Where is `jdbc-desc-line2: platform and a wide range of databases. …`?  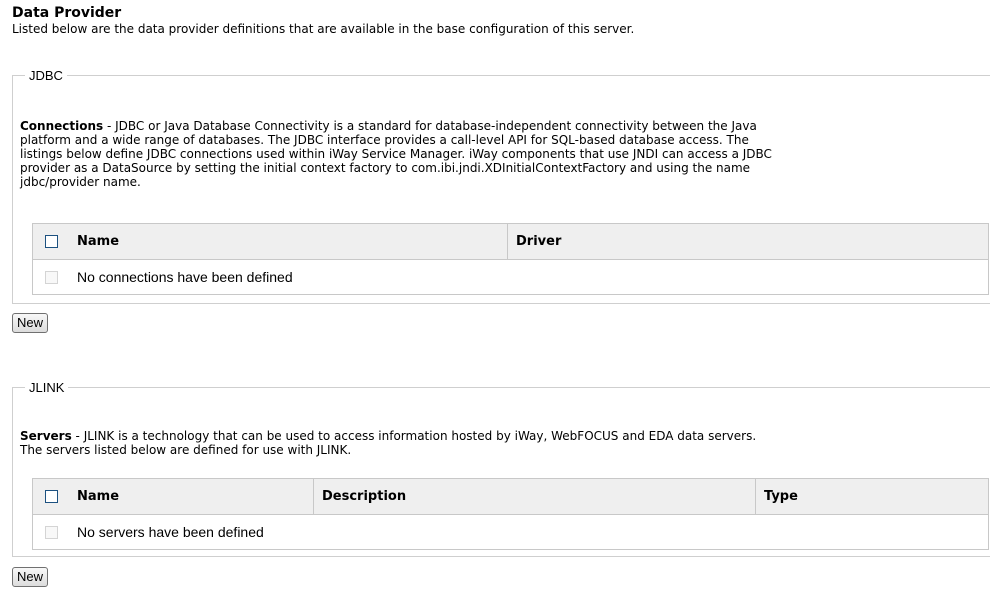 jdbc-desc-line2: platform and a wide range of databases. … is located at coordinates (384, 140).